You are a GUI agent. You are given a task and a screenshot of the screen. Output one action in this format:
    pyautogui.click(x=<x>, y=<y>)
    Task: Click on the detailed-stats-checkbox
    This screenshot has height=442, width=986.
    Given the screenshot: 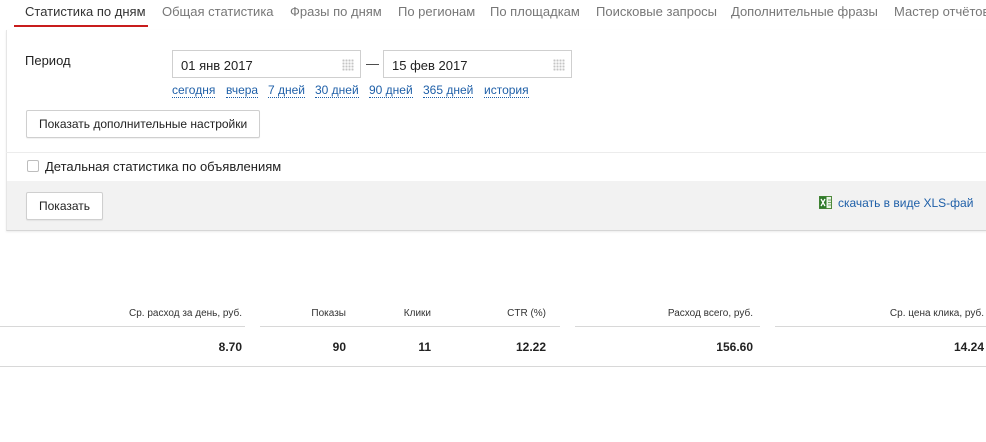 What is the action you would take?
    pyautogui.click(x=33, y=166)
    